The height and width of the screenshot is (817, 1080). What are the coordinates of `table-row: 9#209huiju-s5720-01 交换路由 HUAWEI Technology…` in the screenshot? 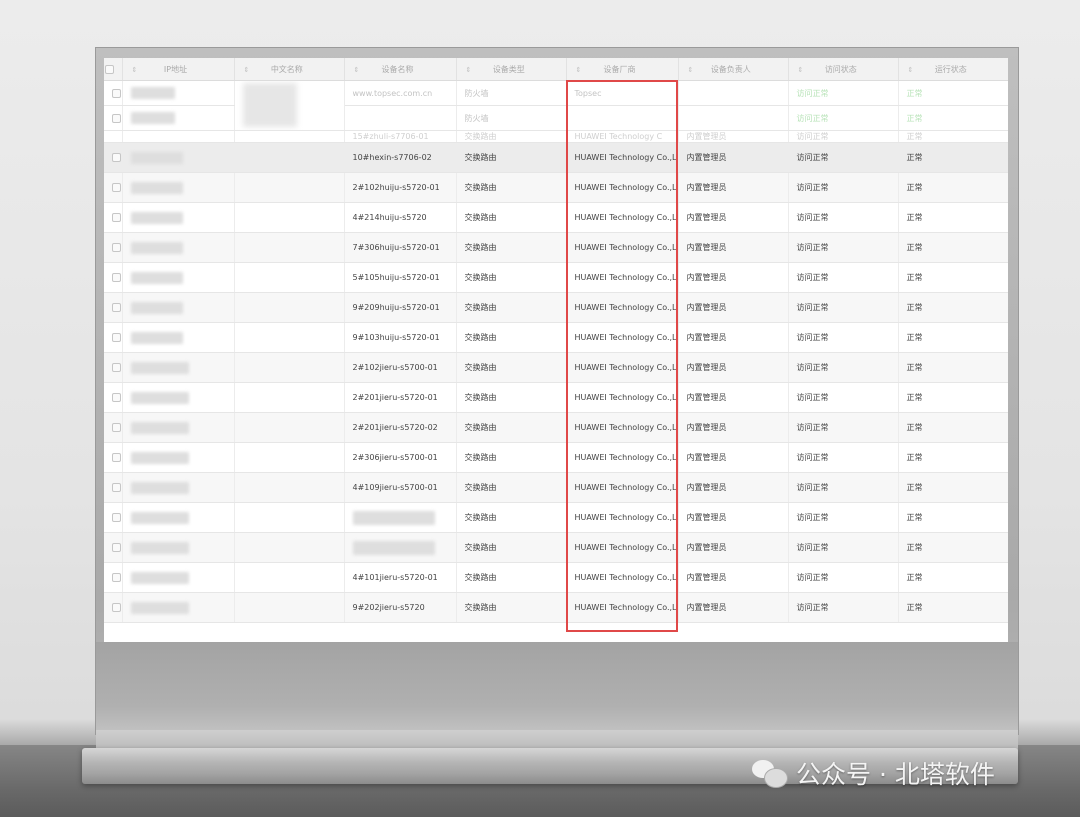 It's located at (556, 307).